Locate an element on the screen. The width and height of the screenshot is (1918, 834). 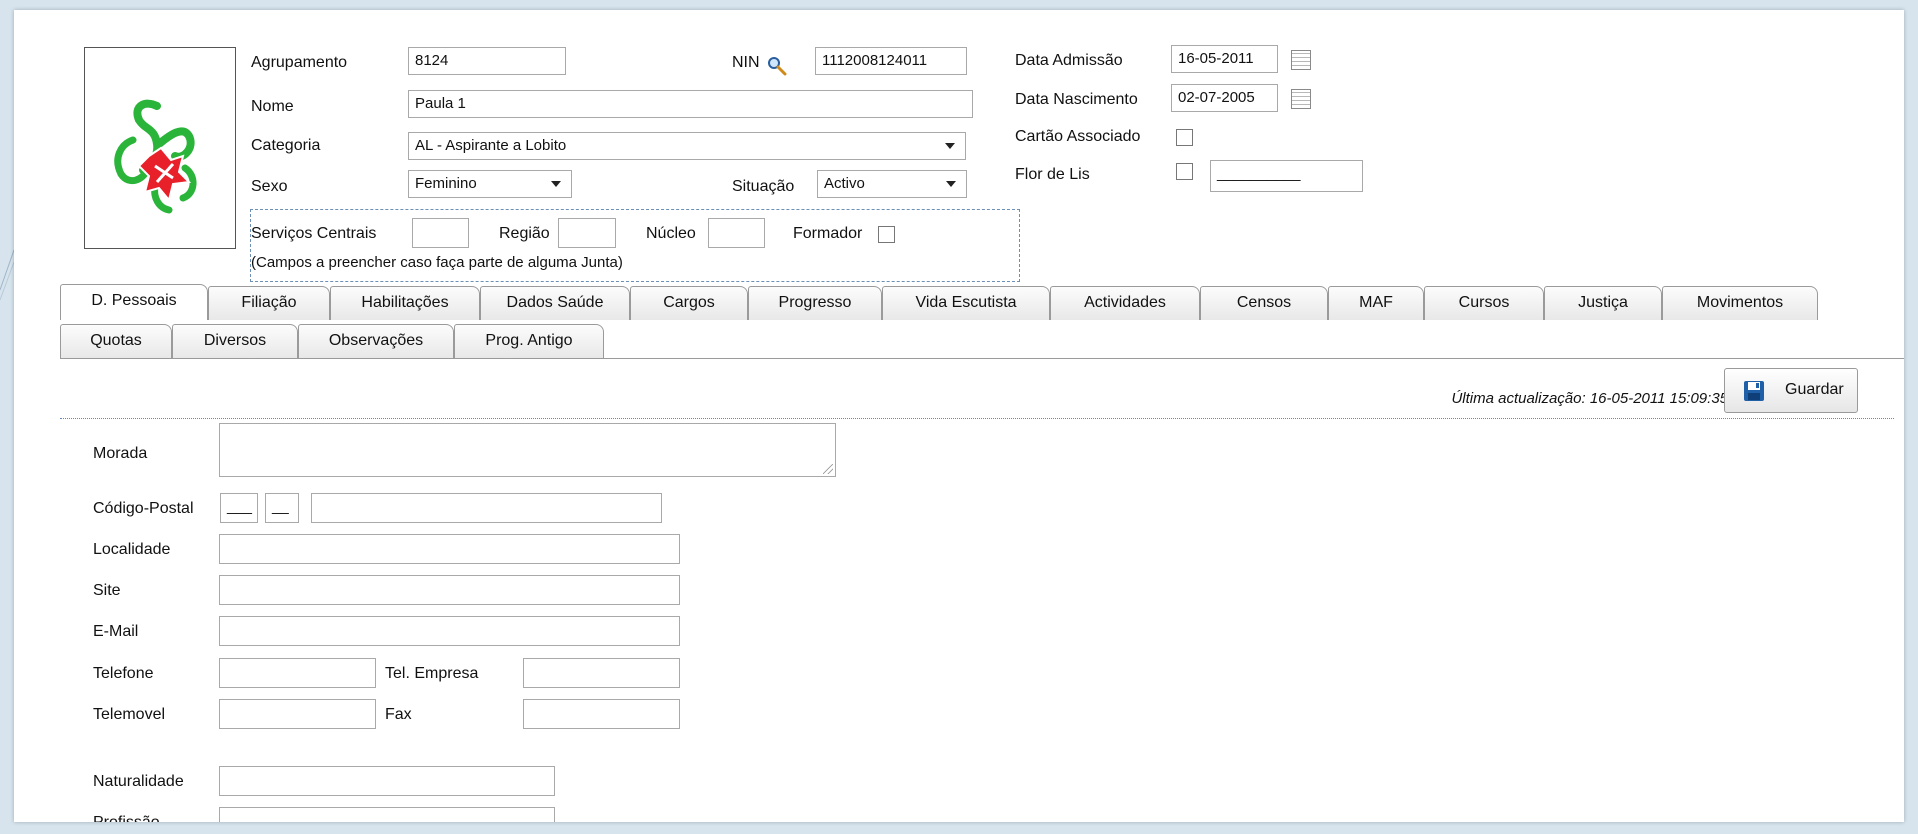
data-admissao-label: Data Admissão is located at coordinates (1069, 60).